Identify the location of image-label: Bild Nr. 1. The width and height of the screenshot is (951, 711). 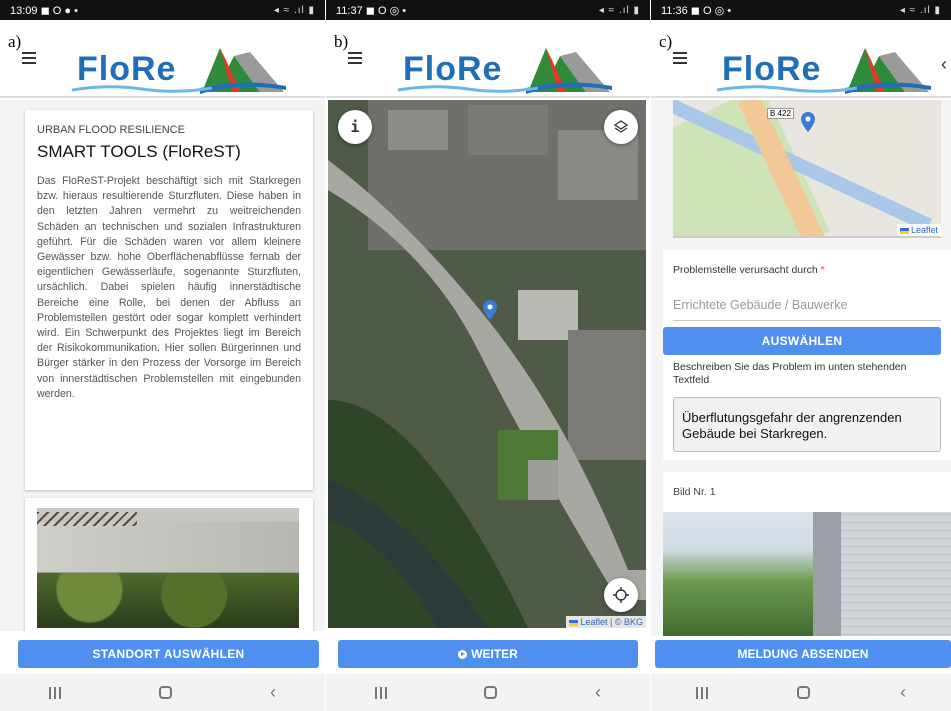
(694, 492).